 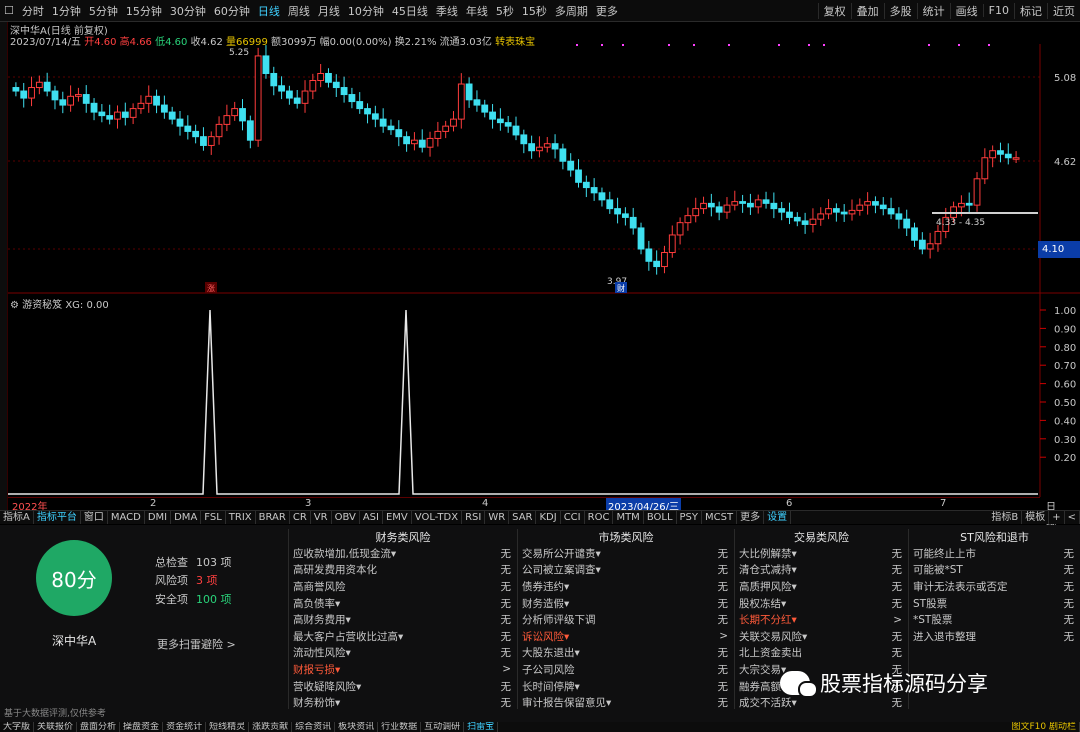 What do you see at coordinates (966, 10) in the screenshot?
I see `toolbar-button: 画线` at bounding box center [966, 10].